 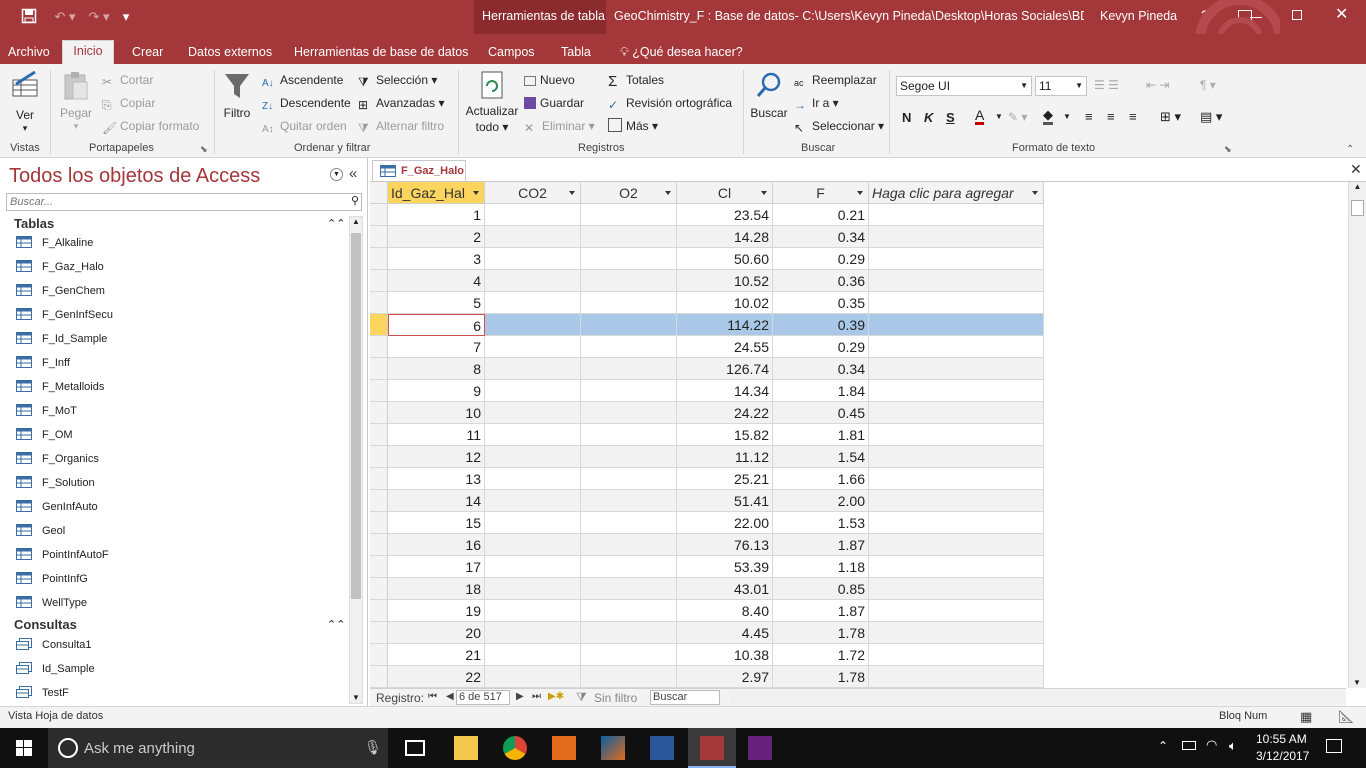 I want to click on dialog-launcher-icon: ⬊, so click(x=204, y=149).